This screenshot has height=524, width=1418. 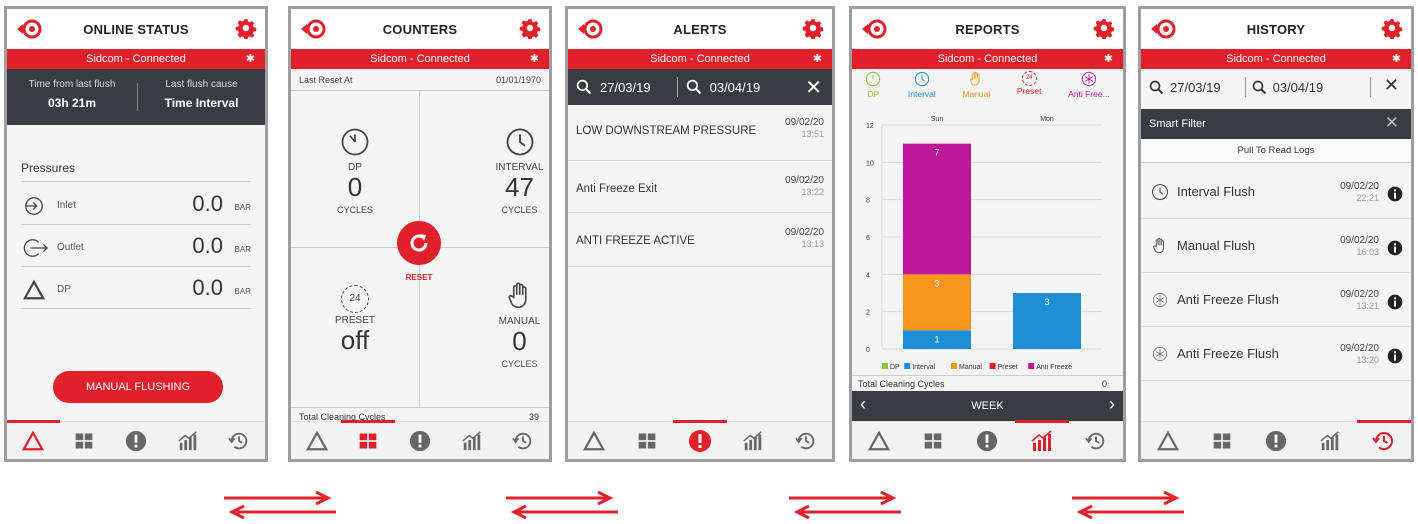 What do you see at coordinates (519, 364) in the screenshot?
I see `counter-unit: CYCLES` at bounding box center [519, 364].